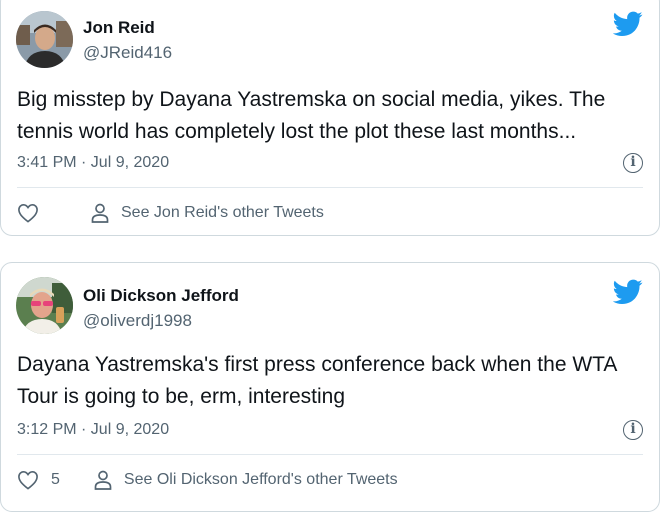 This screenshot has width=662, height=512. What do you see at coordinates (137, 321) in the screenshot?
I see `user-handle: @oliverdj1998` at bounding box center [137, 321].